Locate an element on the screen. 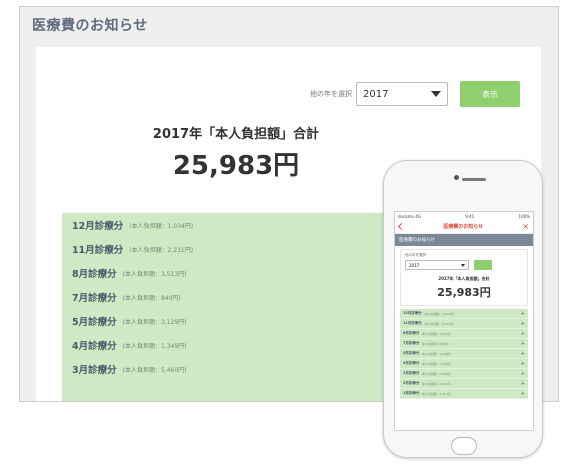  list-item-detail: (本人負担額：4,970円) is located at coordinates (436, 383).